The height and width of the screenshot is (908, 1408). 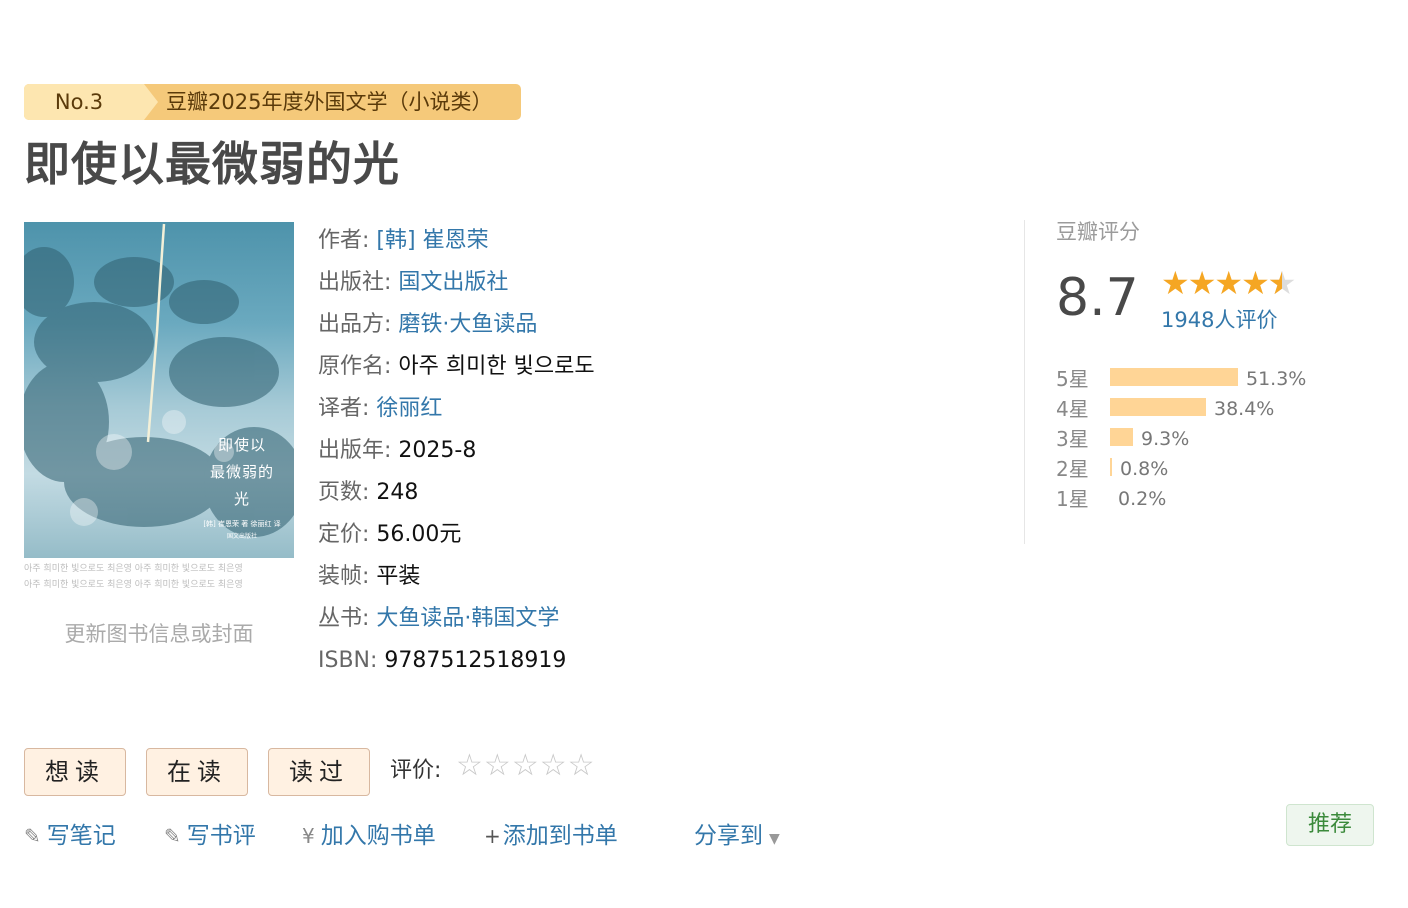 I want to click on distribution-percent: 38.4%, so click(x=1244, y=409).